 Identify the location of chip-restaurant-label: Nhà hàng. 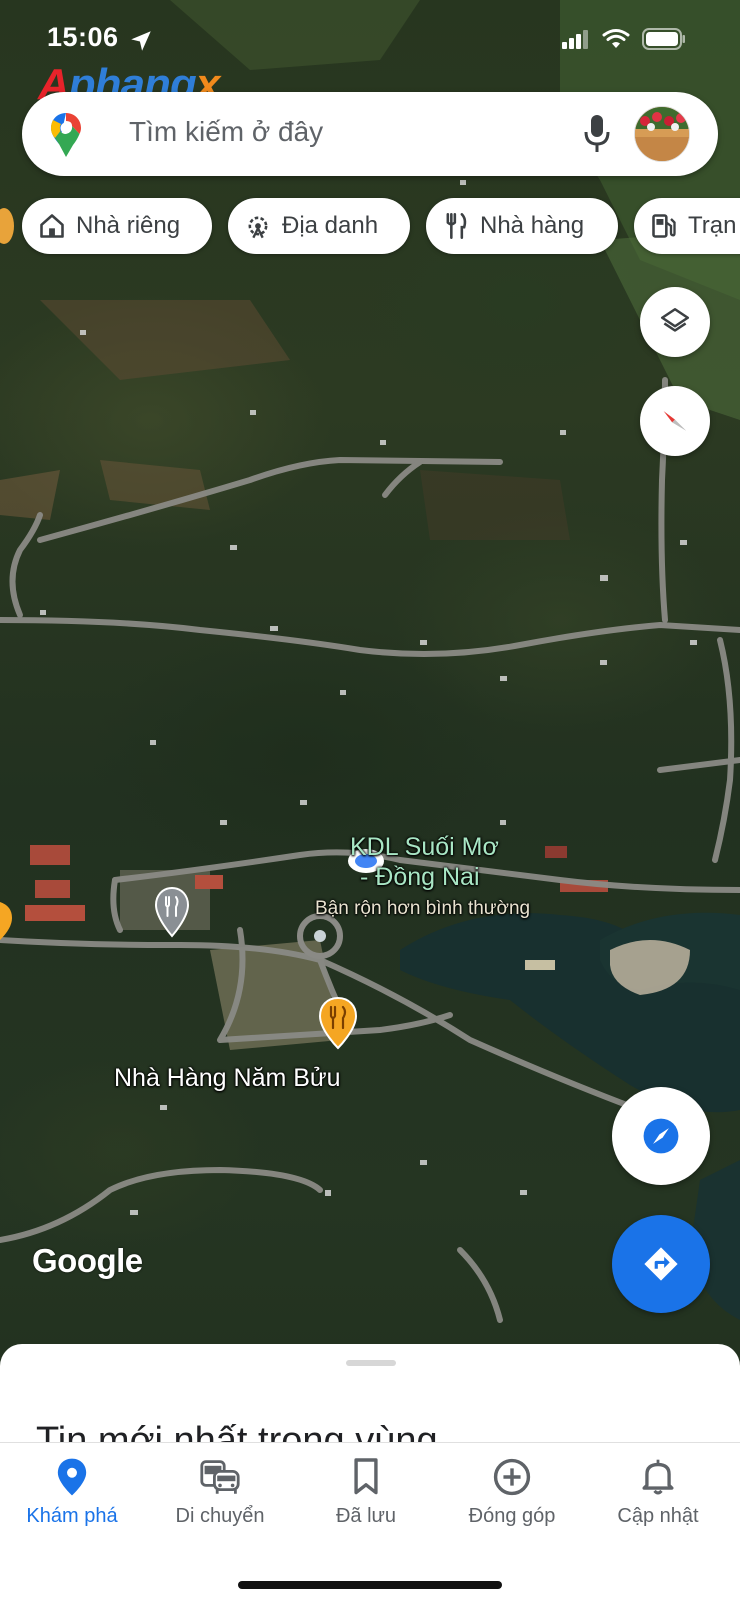
(532, 225).